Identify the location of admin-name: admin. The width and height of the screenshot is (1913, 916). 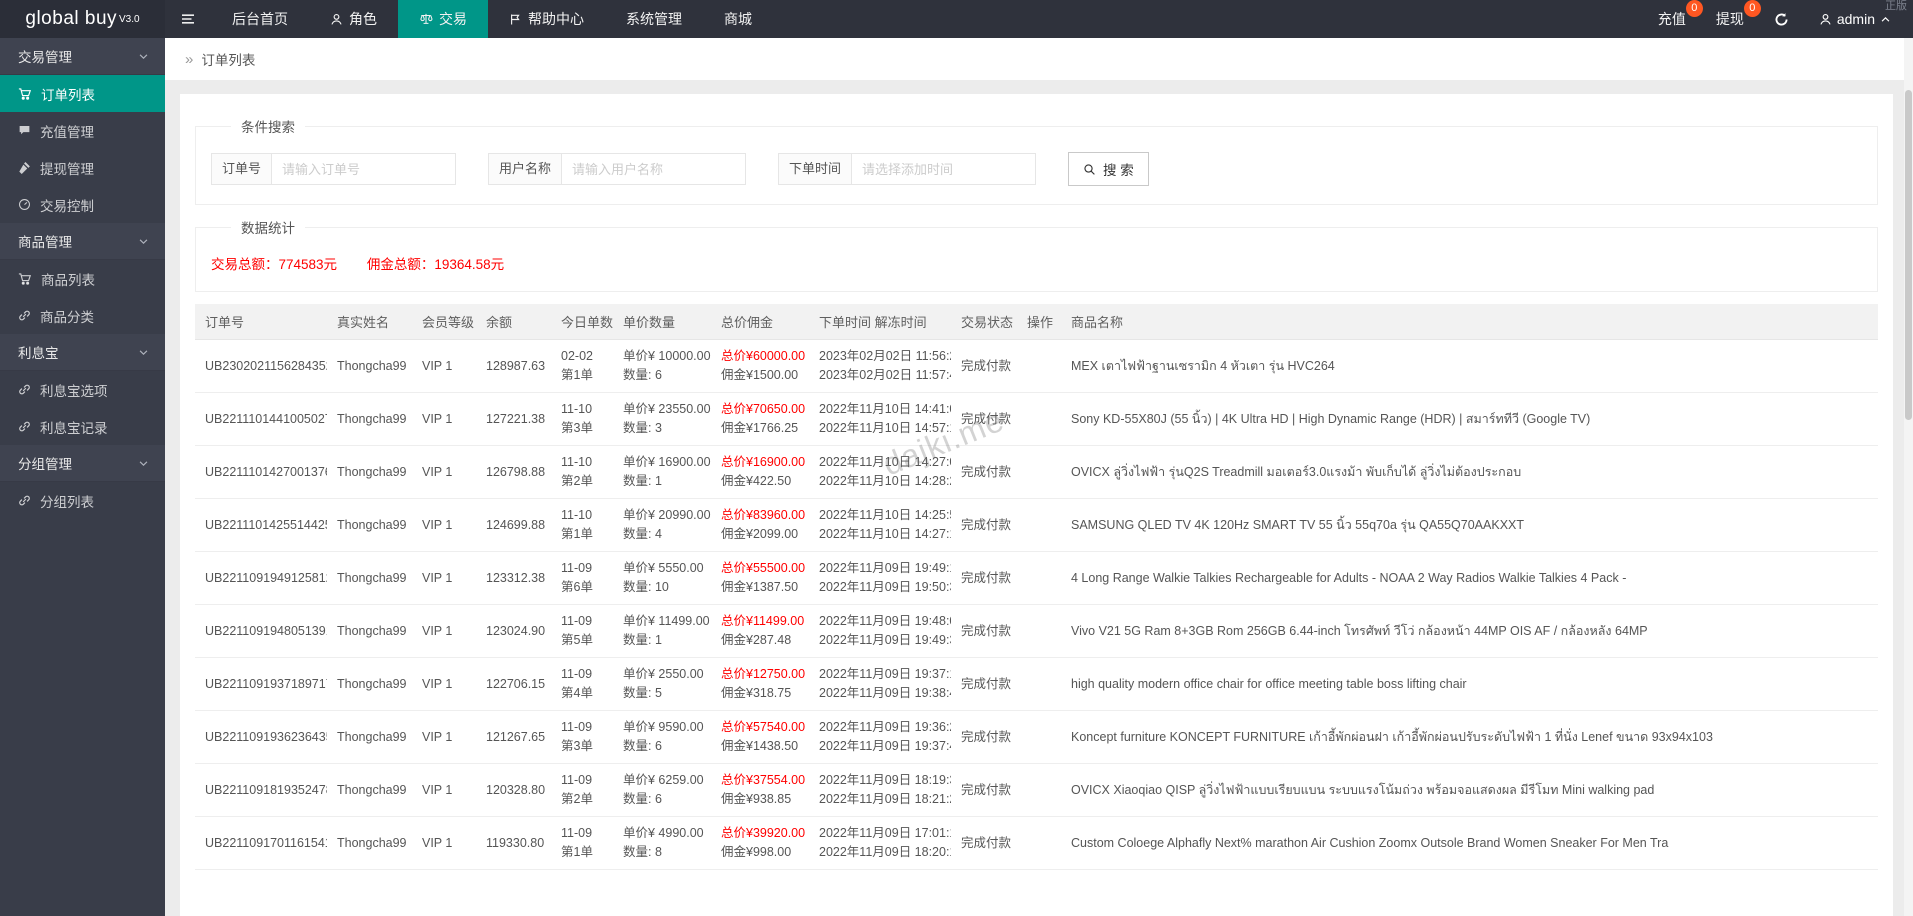
(1855, 19).